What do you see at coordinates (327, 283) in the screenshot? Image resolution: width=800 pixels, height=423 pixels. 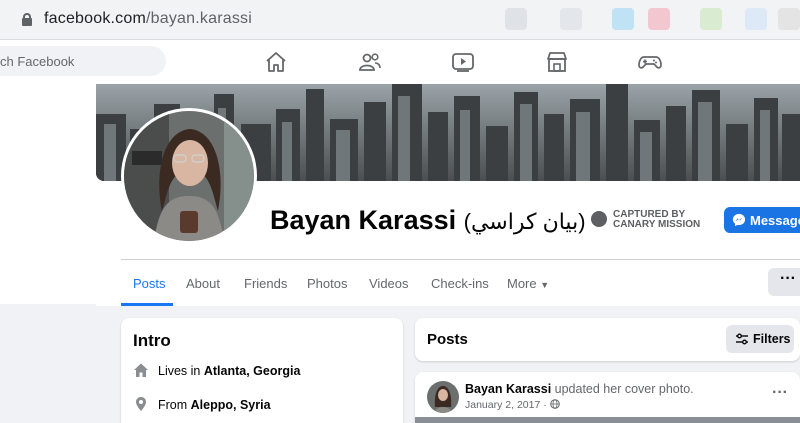 I see `tab-photos: Photos` at bounding box center [327, 283].